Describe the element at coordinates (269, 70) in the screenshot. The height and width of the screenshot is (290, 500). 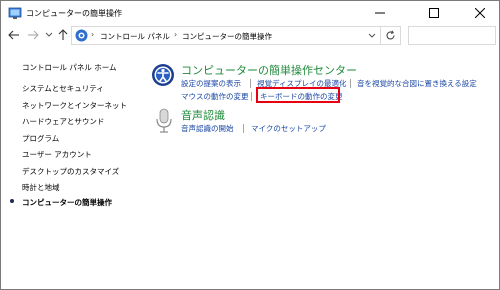
I see `ease-of-access-center-title: コンピューターの簡単操作センター` at that location.